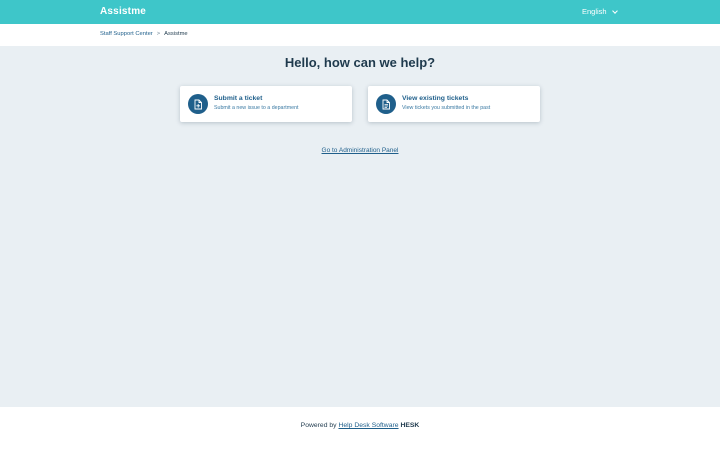  What do you see at coordinates (360, 35) in the screenshot?
I see `breadcrumb-bar: Staff Support Center > Assistme` at bounding box center [360, 35].